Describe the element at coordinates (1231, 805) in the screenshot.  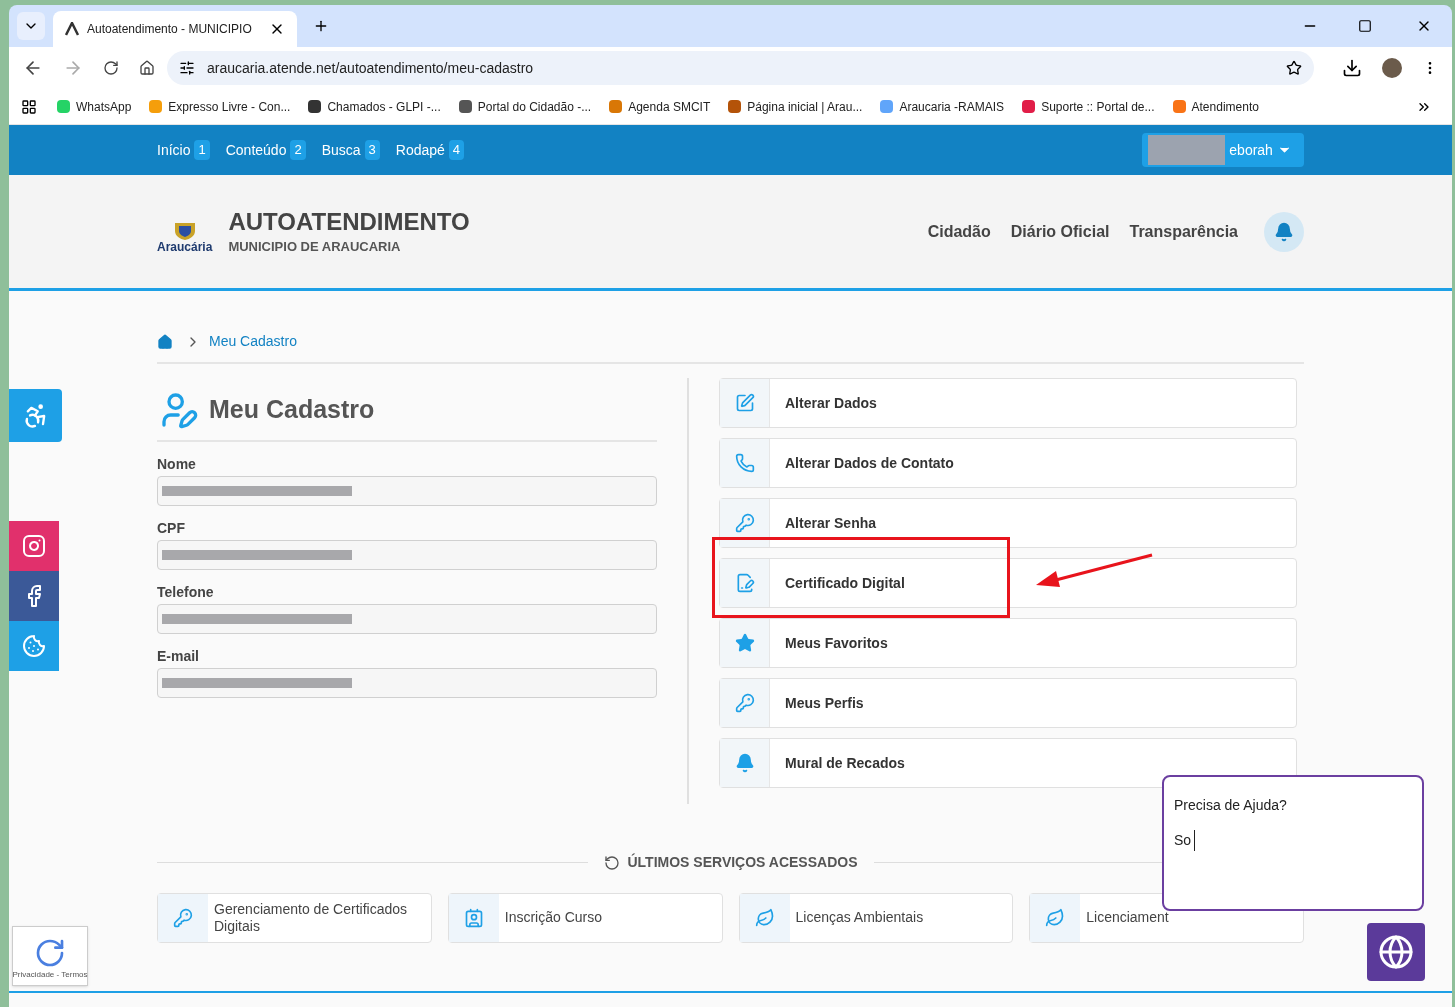
I see `chat-prompt: Precisa de Ajuda?` at that location.